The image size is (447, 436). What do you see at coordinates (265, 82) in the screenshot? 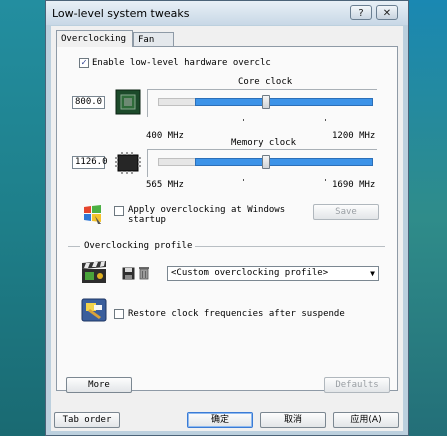
I see `core-clock-title: Core clock` at bounding box center [265, 82].